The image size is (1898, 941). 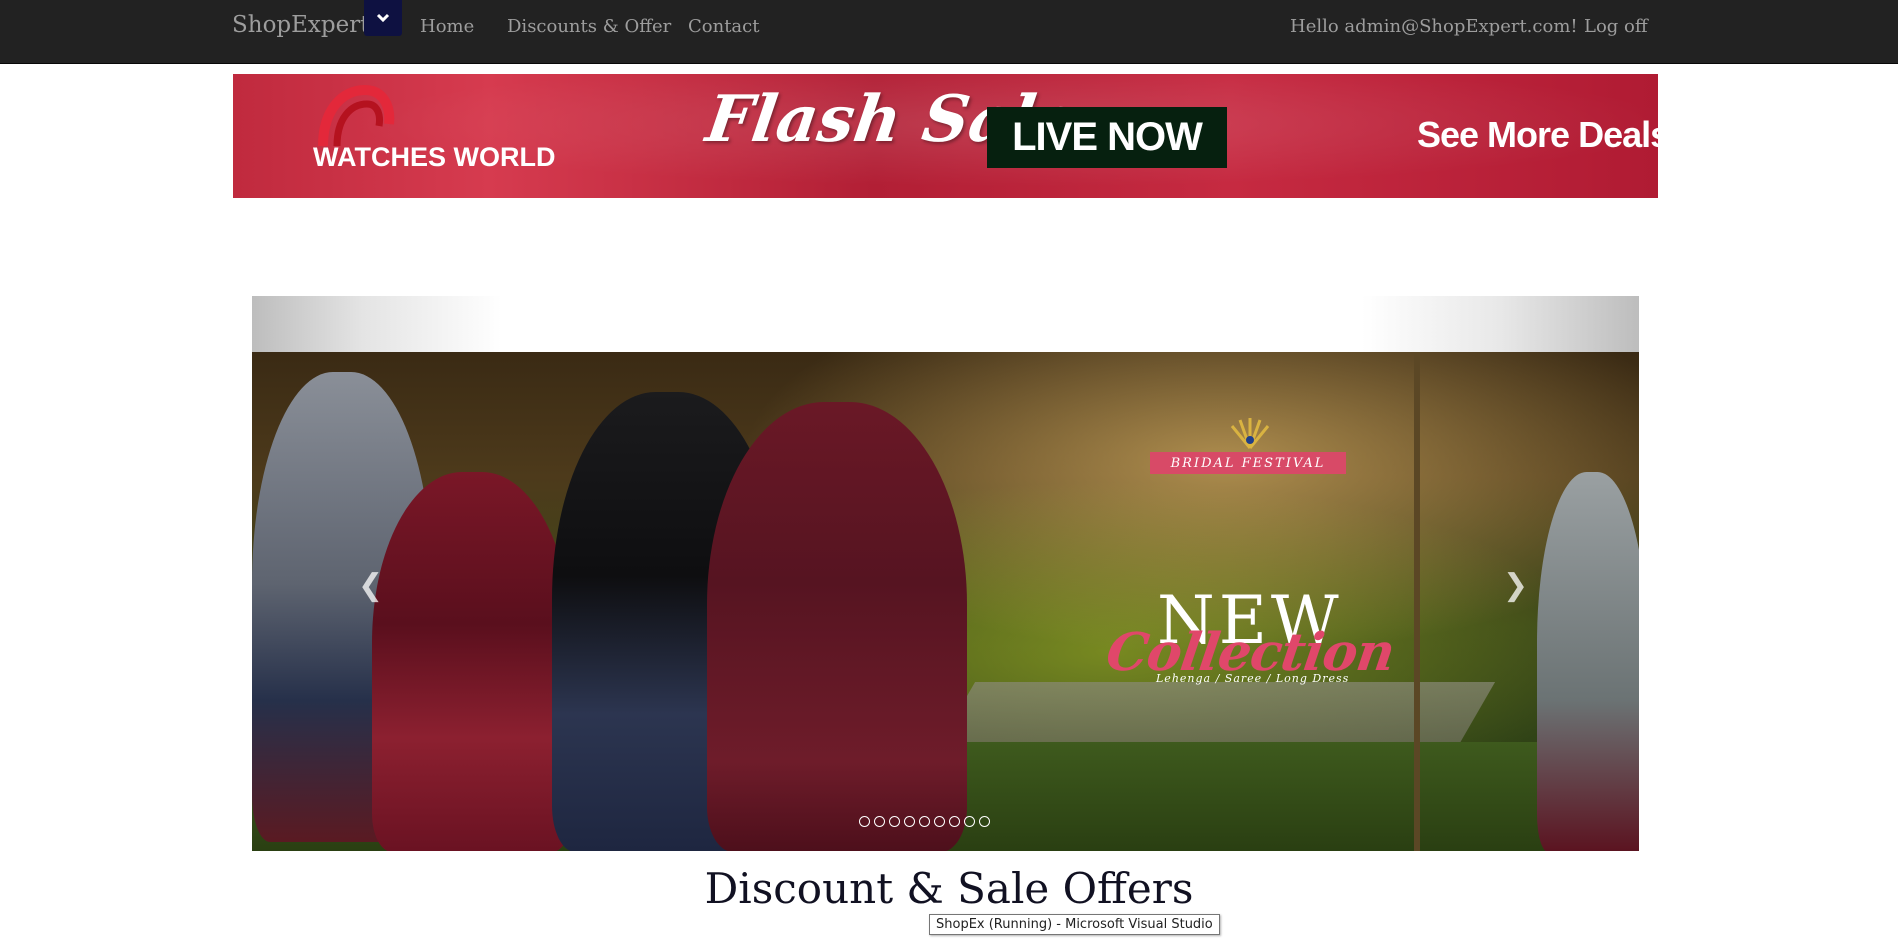 I want to click on banner-brand: WATCHES WORLD, so click(x=434, y=157).